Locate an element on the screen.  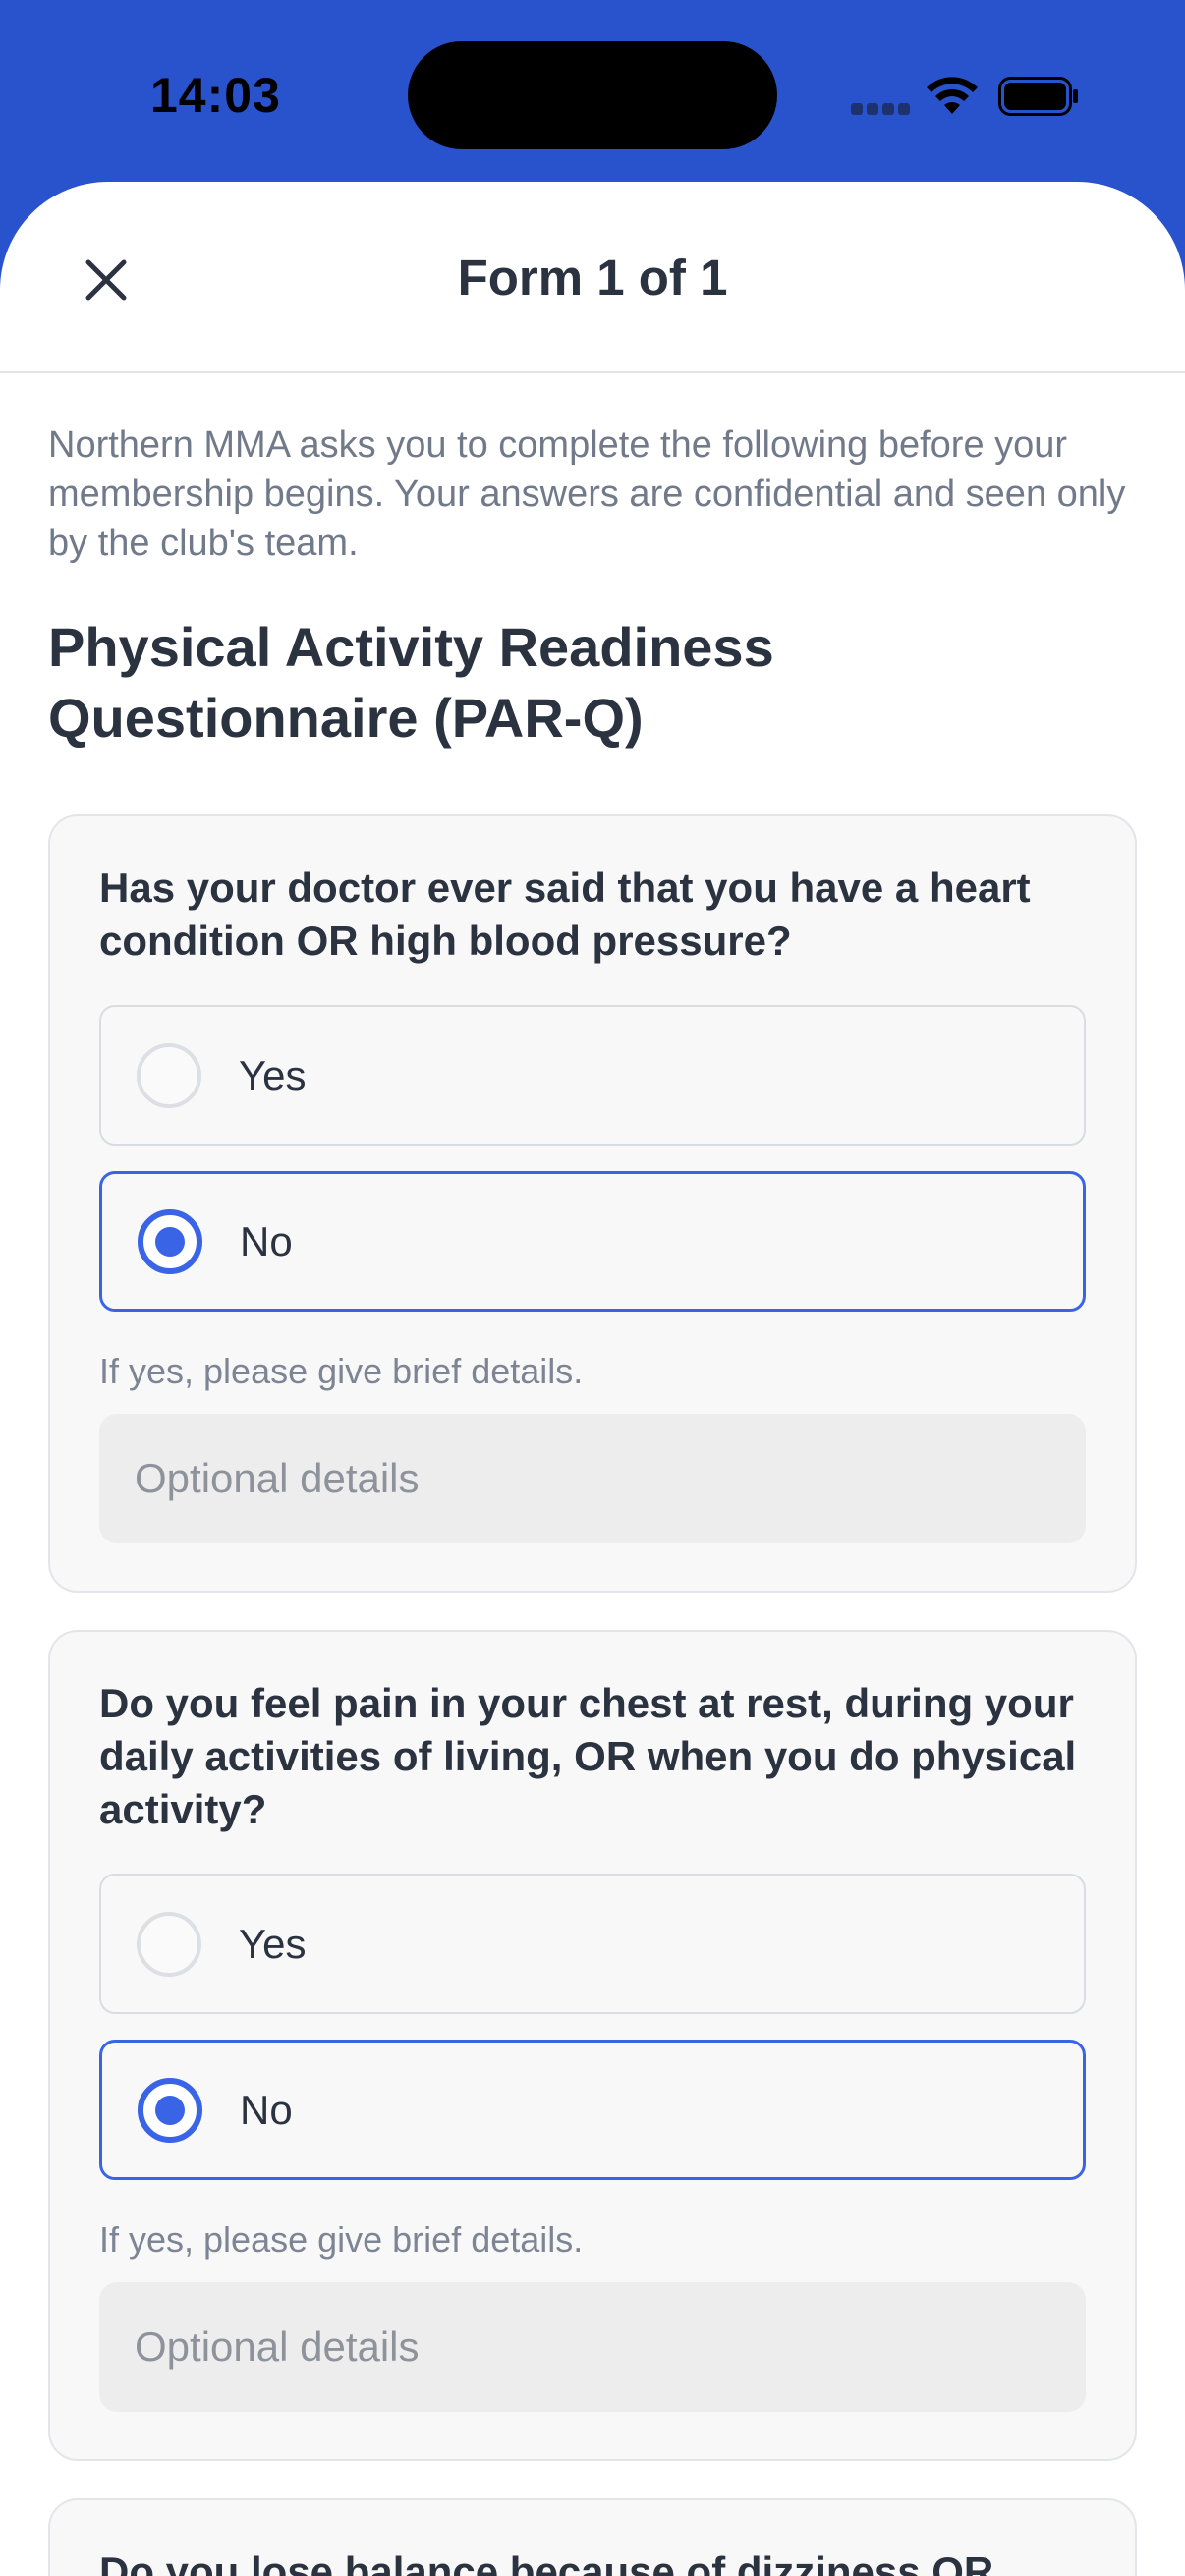
battery-icon is located at coordinates (1038, 96).